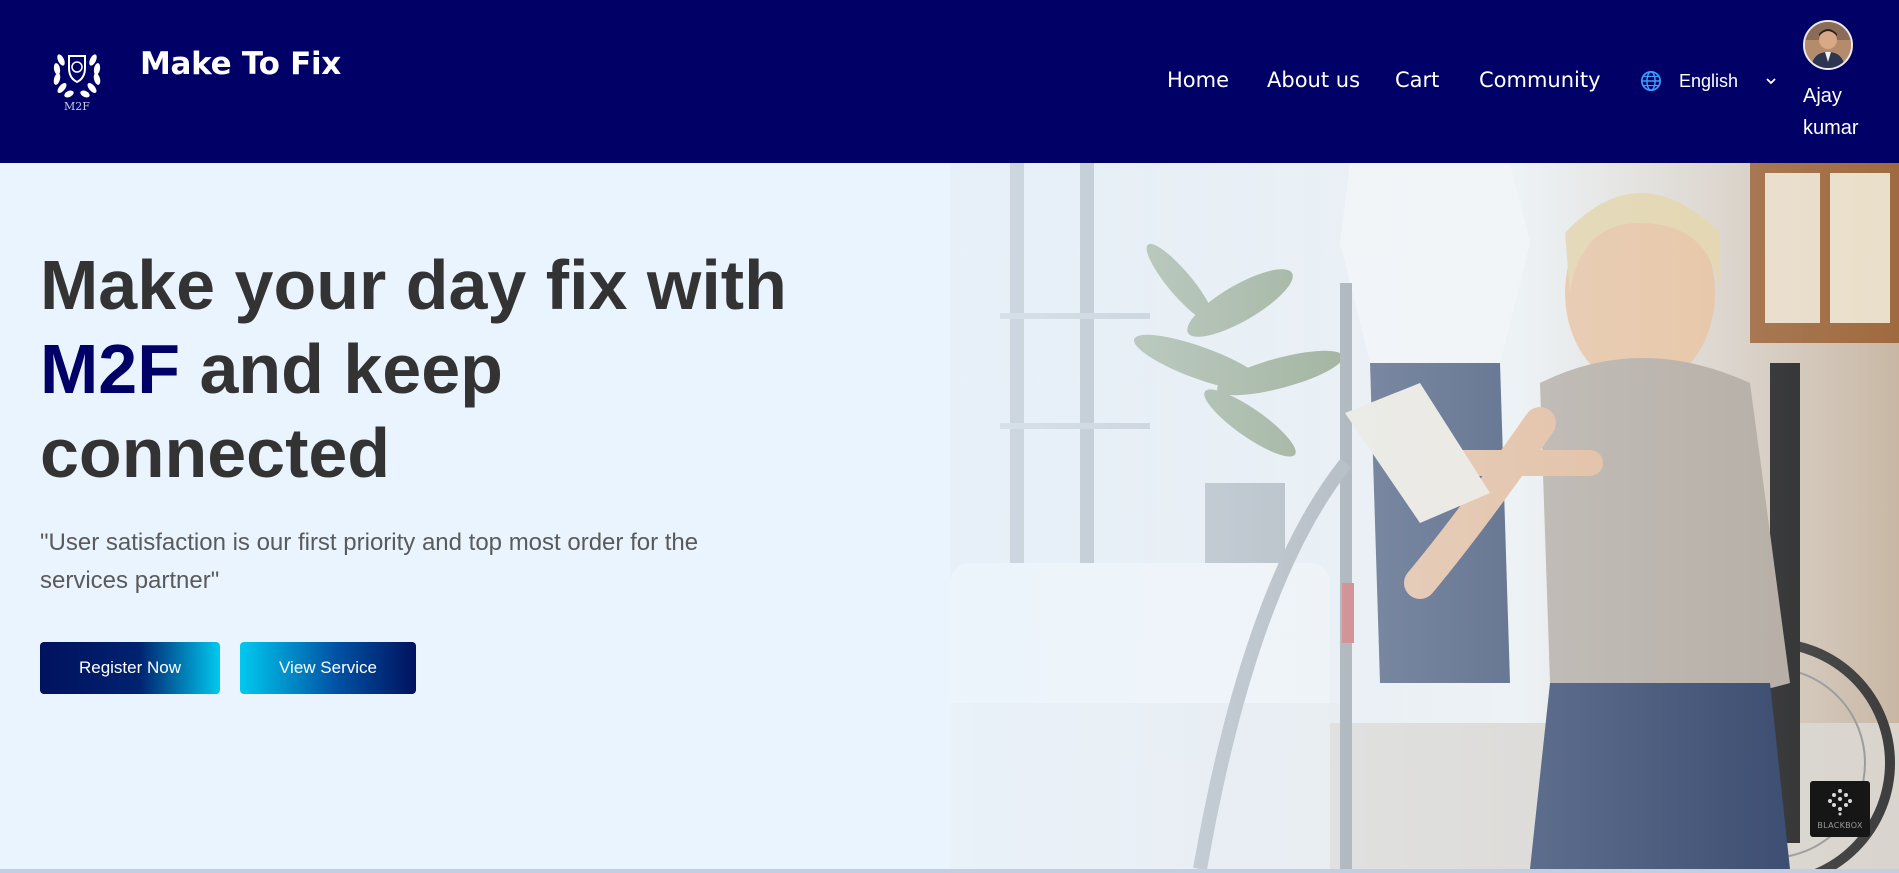 The width and height of the screenshot is (1899, 873). Describe the element at coordinates (240, 64) in the screenshot. I see `brand-name: Make To Fix` at that location.